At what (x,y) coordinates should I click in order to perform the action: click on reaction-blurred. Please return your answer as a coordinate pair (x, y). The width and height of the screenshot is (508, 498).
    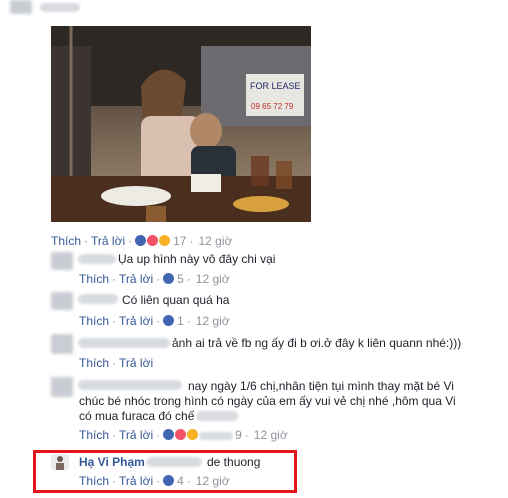
    Looking at the image, I should click on (216, 436).